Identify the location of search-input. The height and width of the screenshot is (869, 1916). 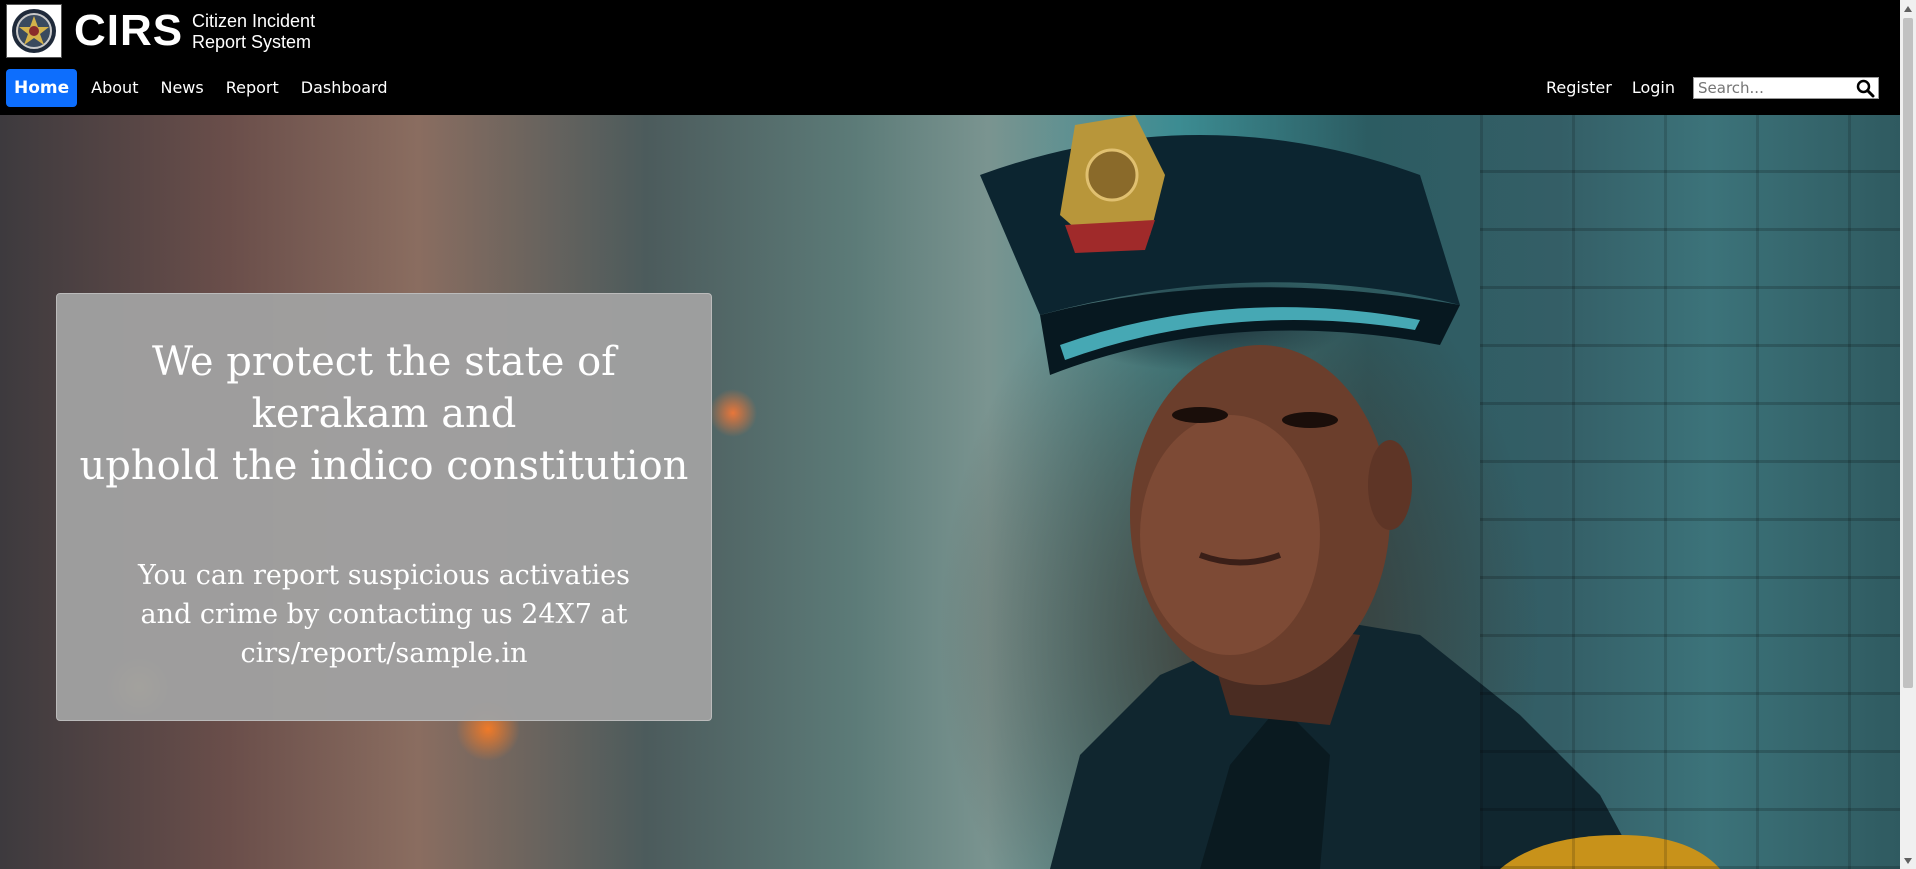
(1771, 88).